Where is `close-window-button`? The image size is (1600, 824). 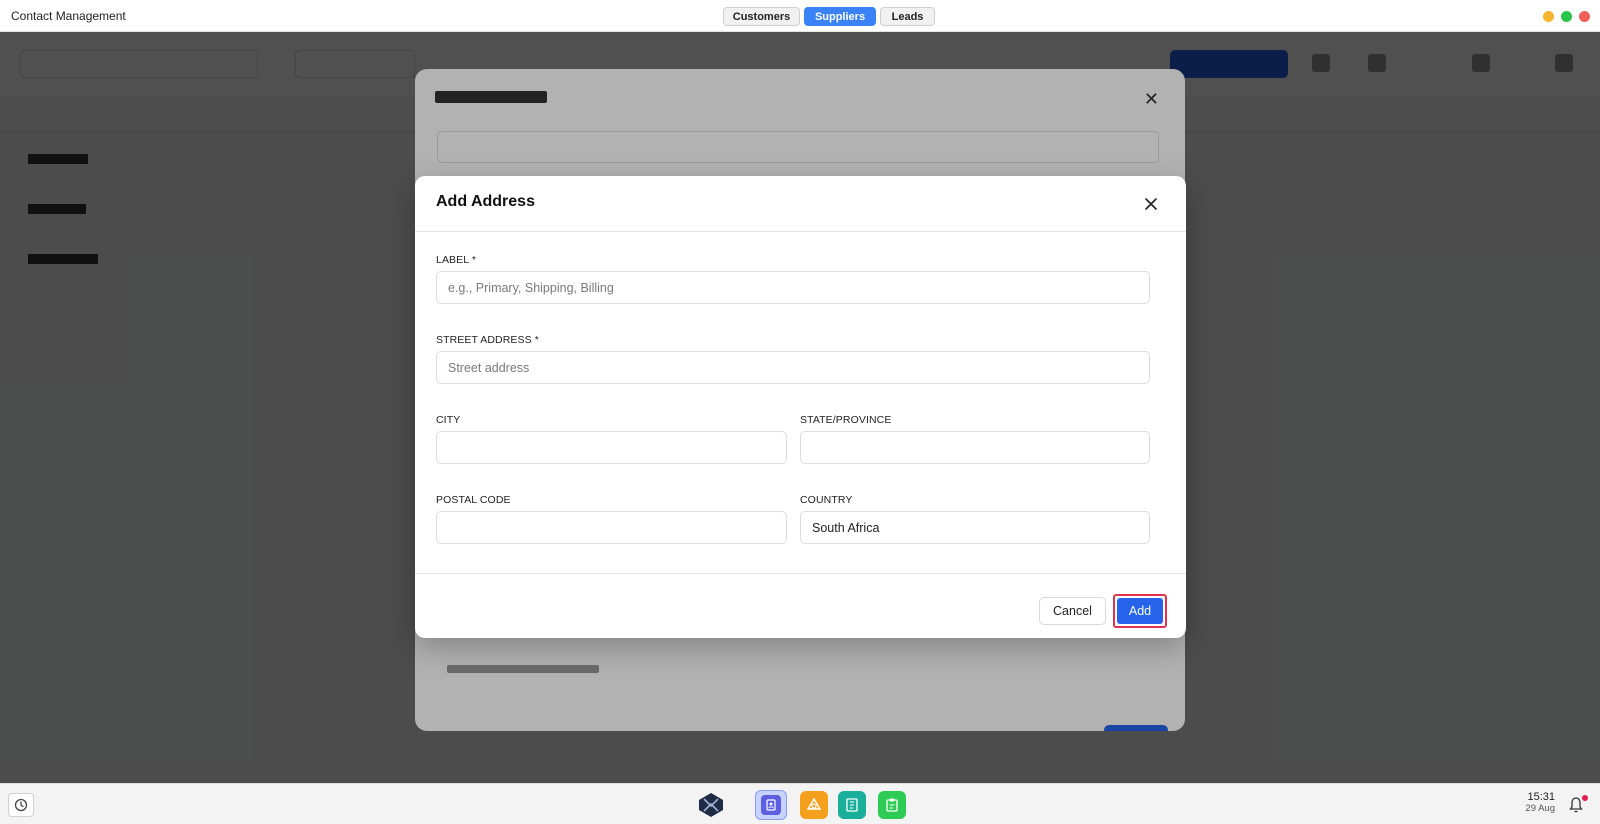
close-window-button is located at coordinates (1584, 16).